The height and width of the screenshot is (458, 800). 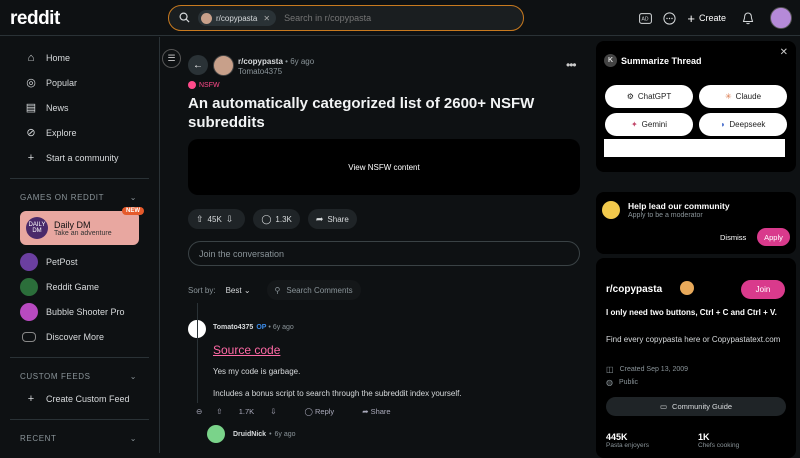 What do you see at coordinates (338, 219) in the screenshot?
I see `share-label: Share` at bounding box center [338, 219].